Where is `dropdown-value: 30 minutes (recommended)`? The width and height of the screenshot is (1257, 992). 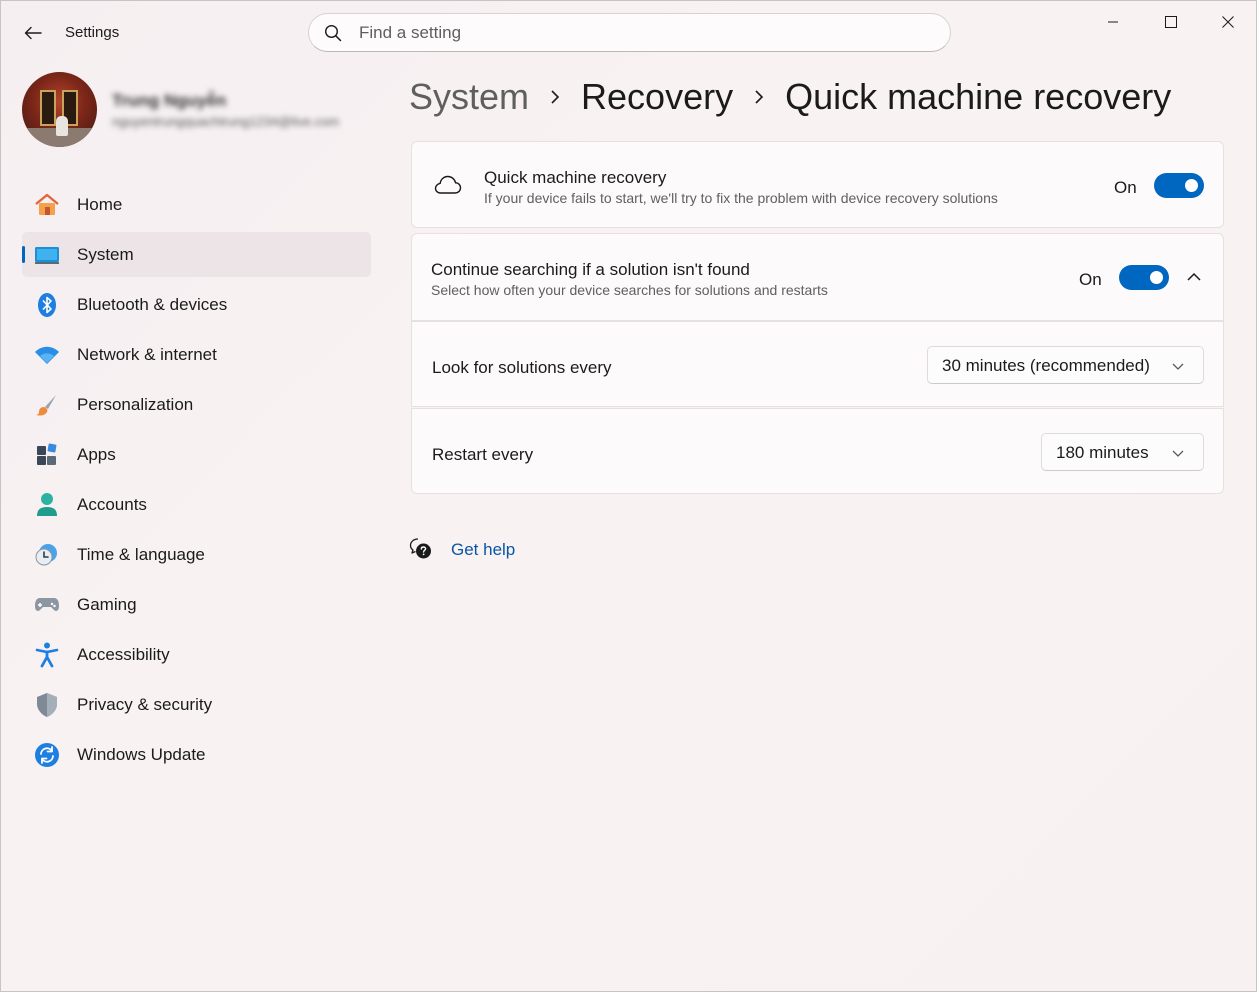 dropdown-value: 30 minutes (recommended) is located at coordinates (1046, 365).